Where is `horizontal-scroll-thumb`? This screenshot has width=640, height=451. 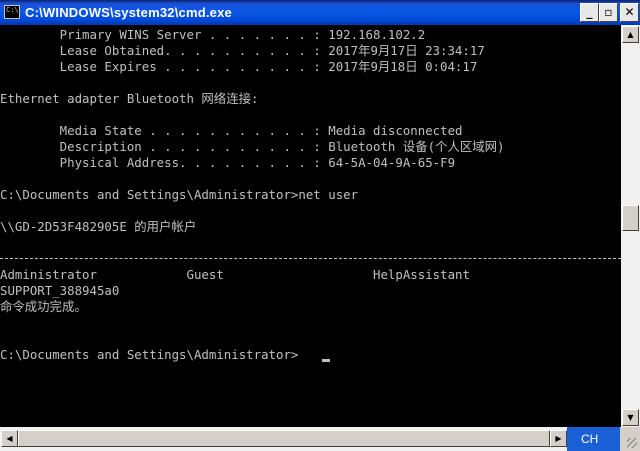 horizontal-scroll-thumb is located at coordinates (284, 438).